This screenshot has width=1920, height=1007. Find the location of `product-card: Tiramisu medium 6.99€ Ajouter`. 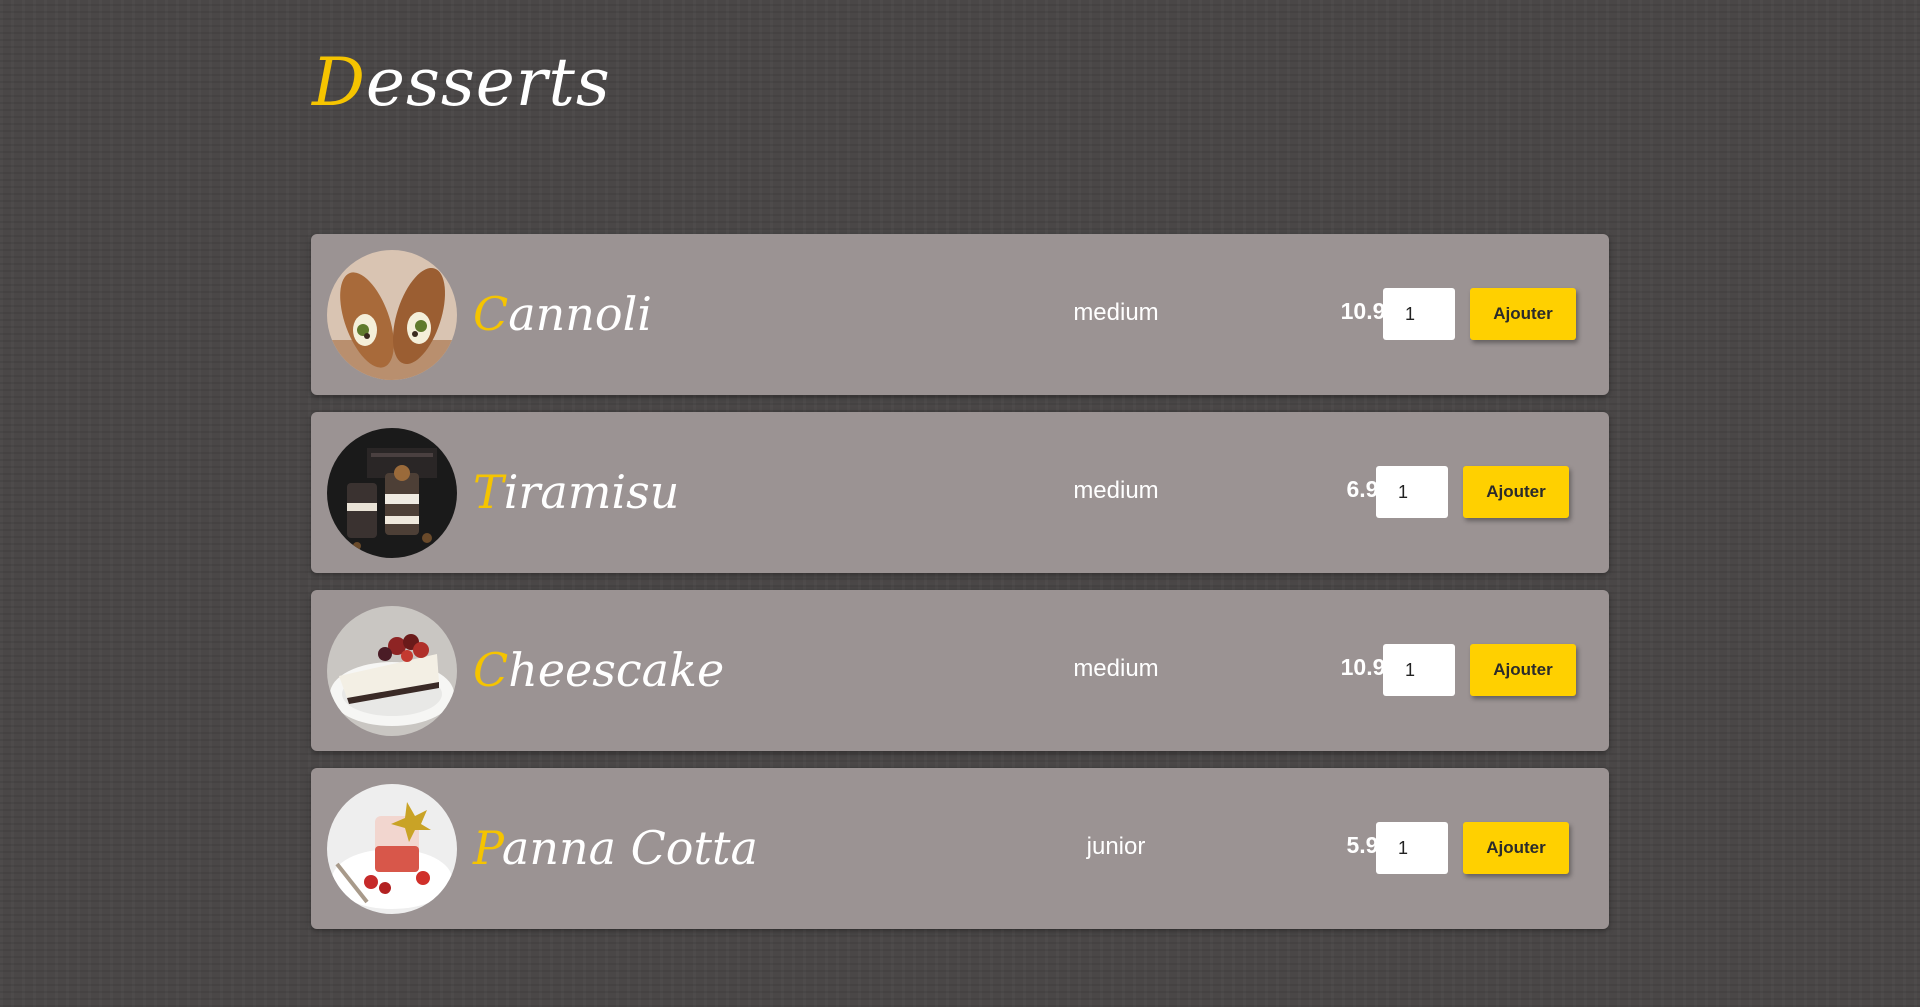

product-card: Tiramisu medium 6.99€ Ajouter is located at coordinates (960, 492).